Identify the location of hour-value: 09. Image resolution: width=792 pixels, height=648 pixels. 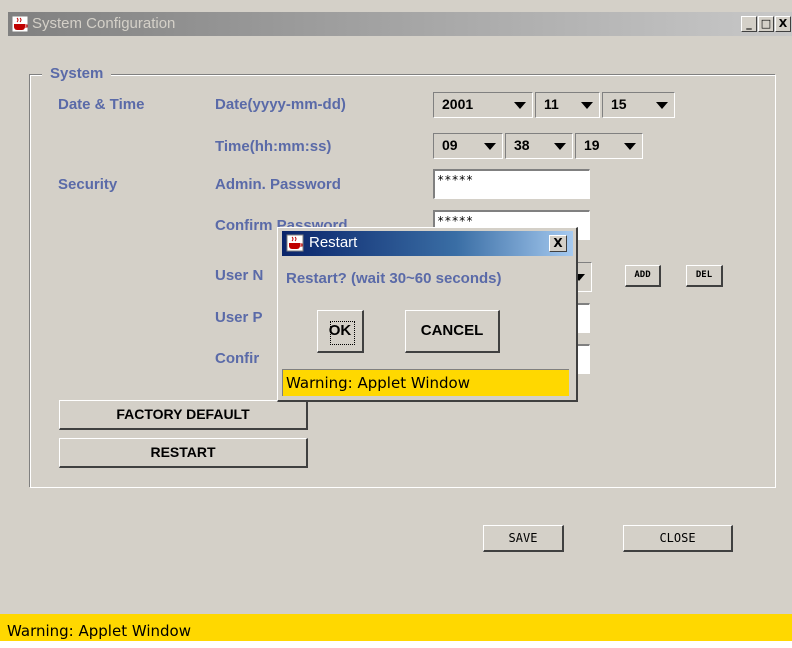
(450, 145).